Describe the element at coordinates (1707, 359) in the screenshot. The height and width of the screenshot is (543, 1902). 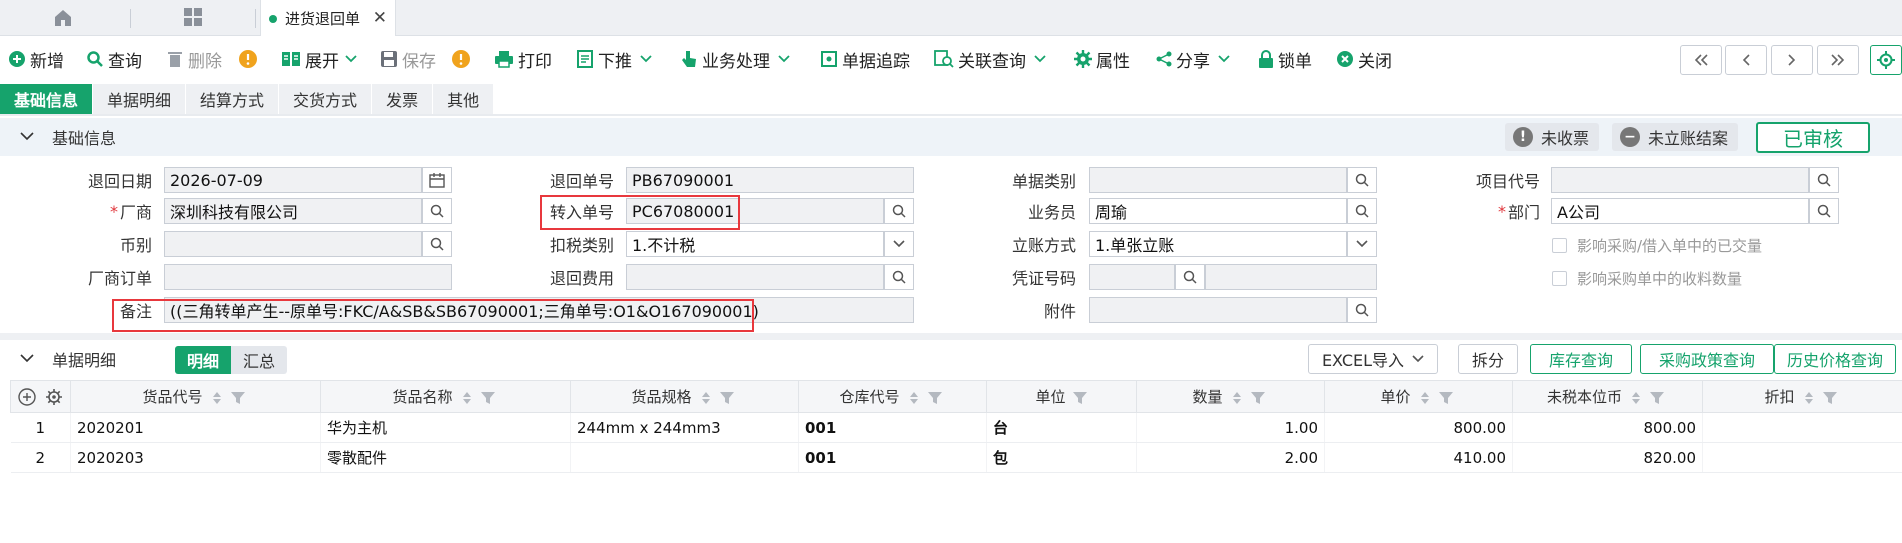
I see `purchase-policy-button: 采购政策查询` at that location.